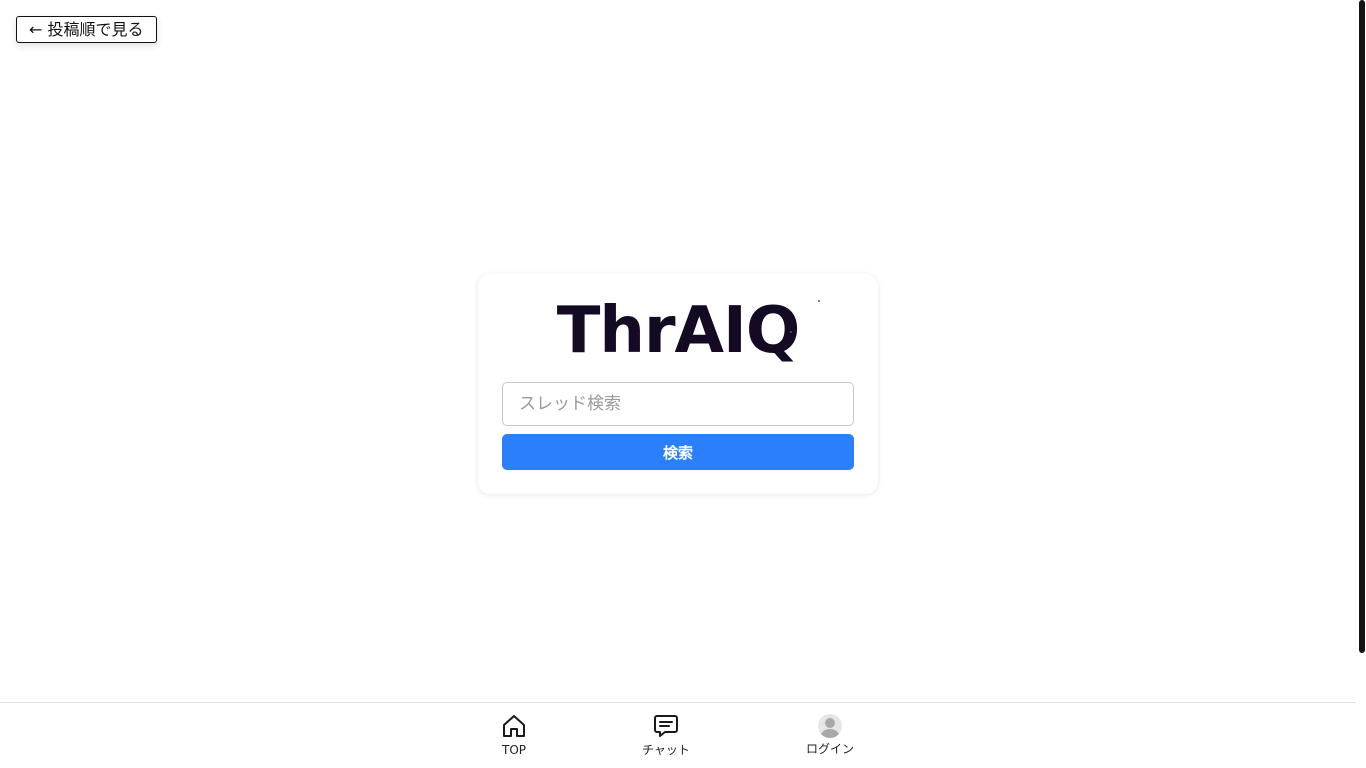 The image size is (1366, 768). Describe the element at coordinates (830, 733) in the screenshot. I see `avatar-body` at that location.